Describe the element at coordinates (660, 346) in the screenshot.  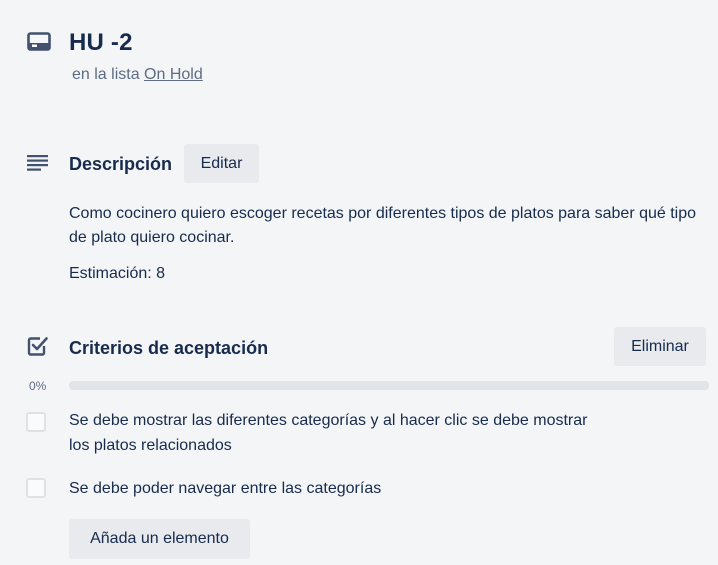
I see `delete-checklist-button: Eliminar` at that location.